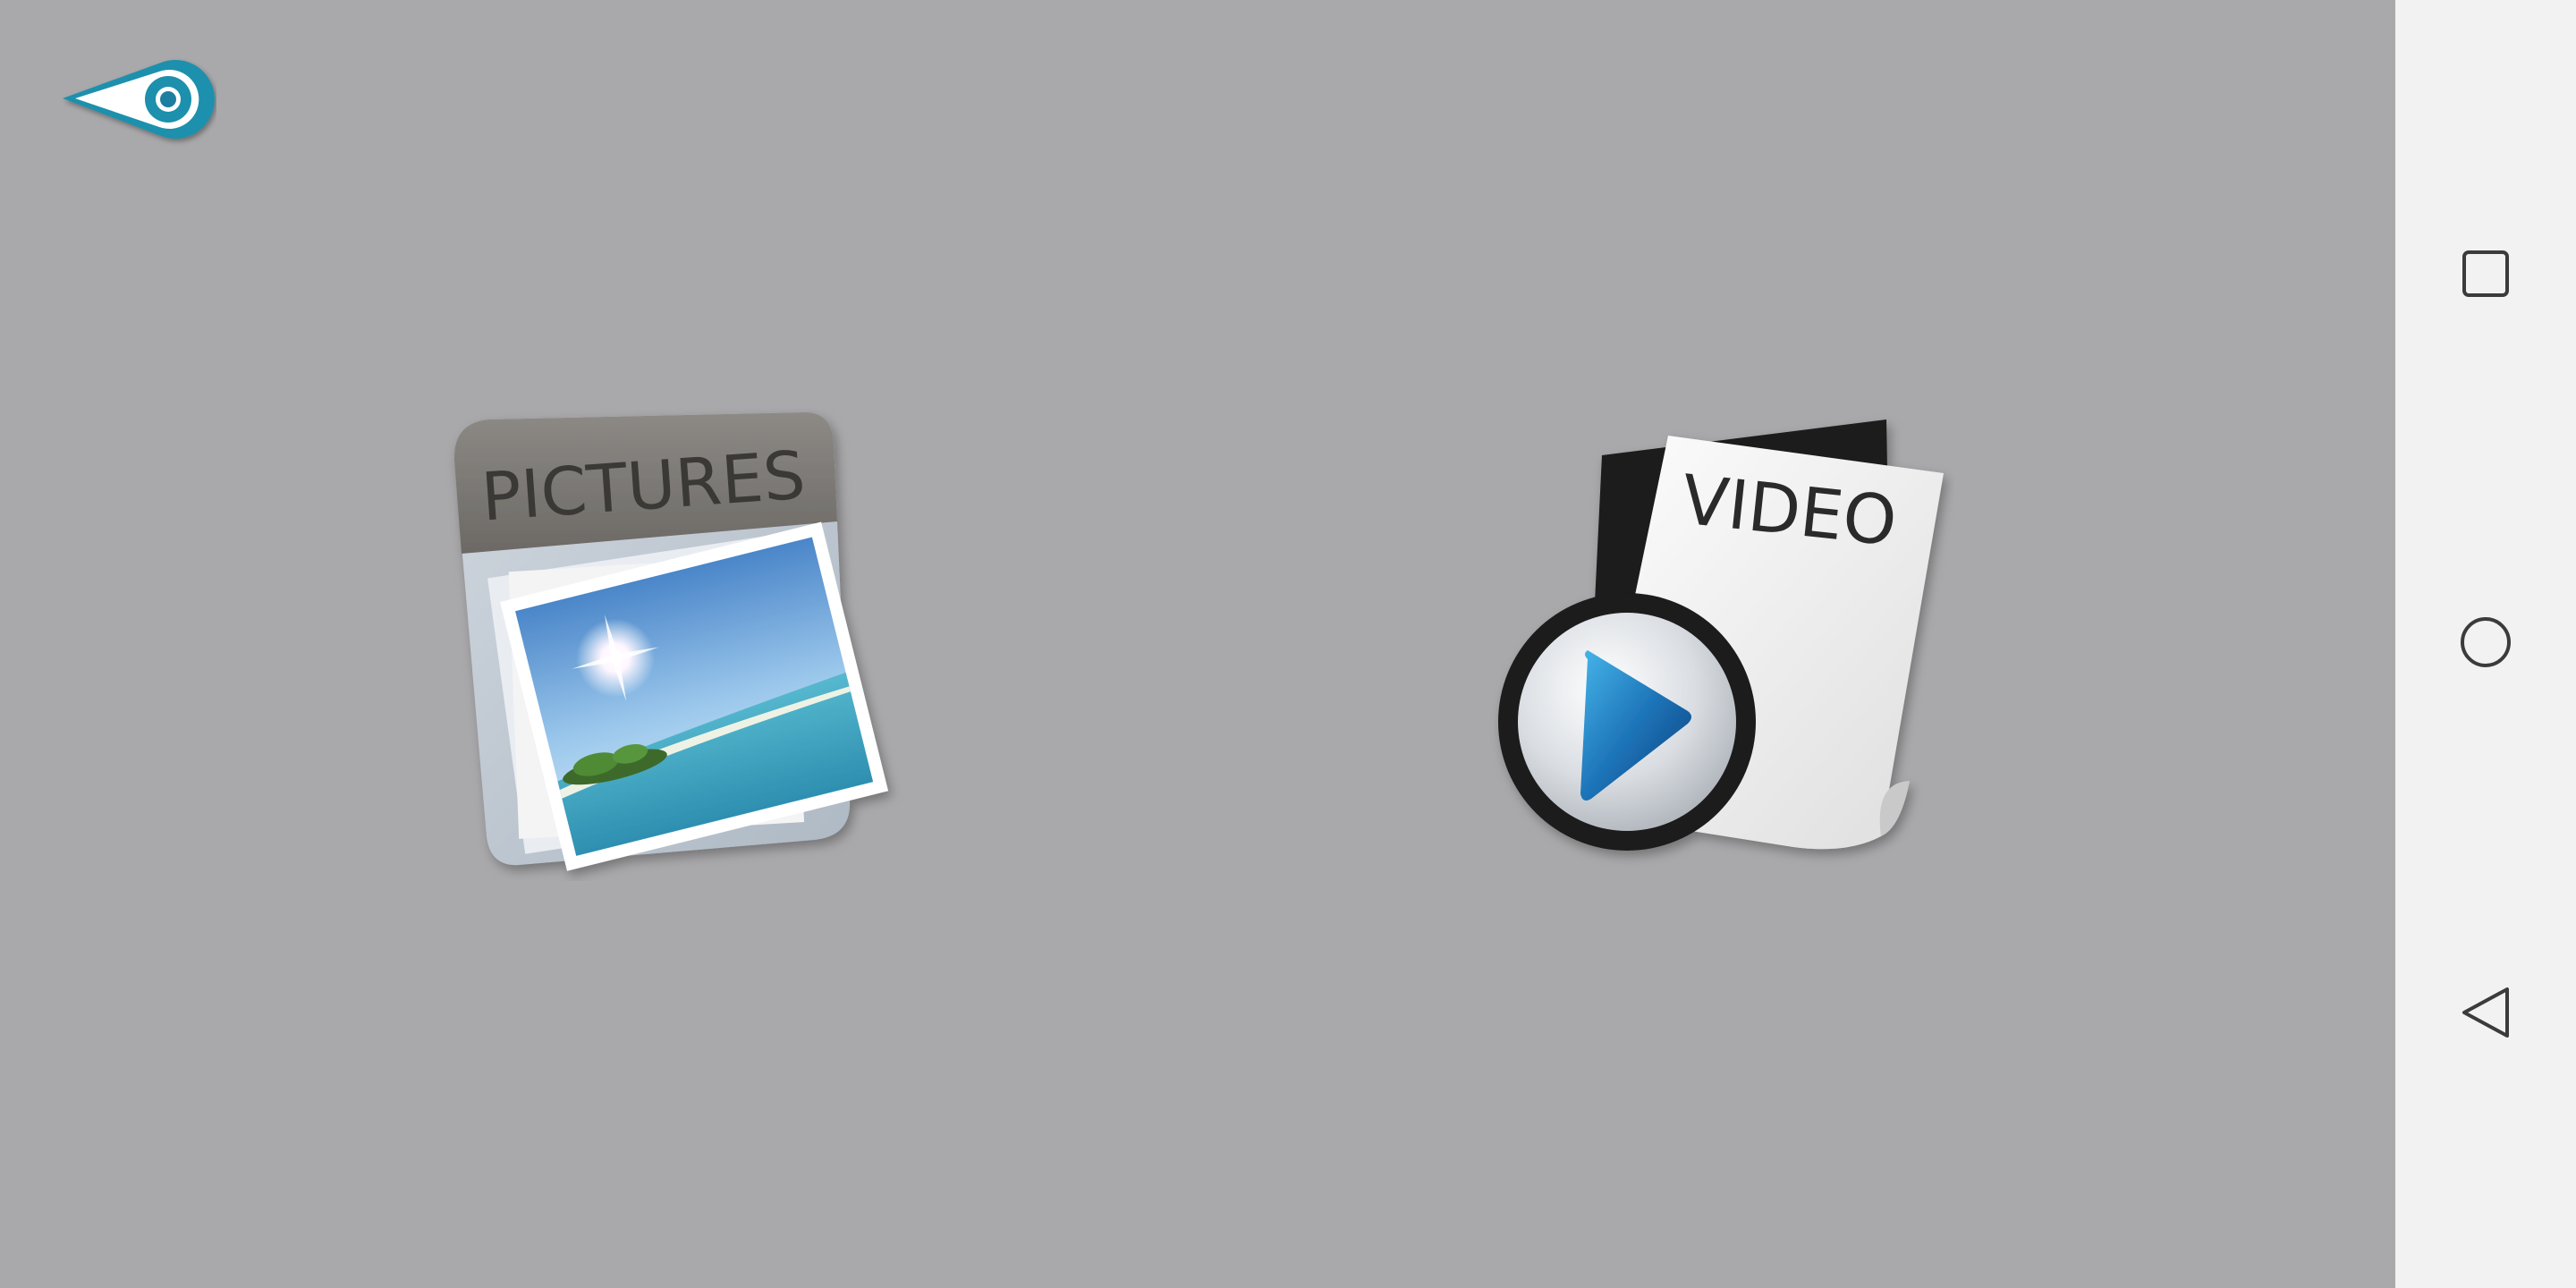 This screenshot has height=1288, width=2576. I want to click on home-button, so click(2485, 642).